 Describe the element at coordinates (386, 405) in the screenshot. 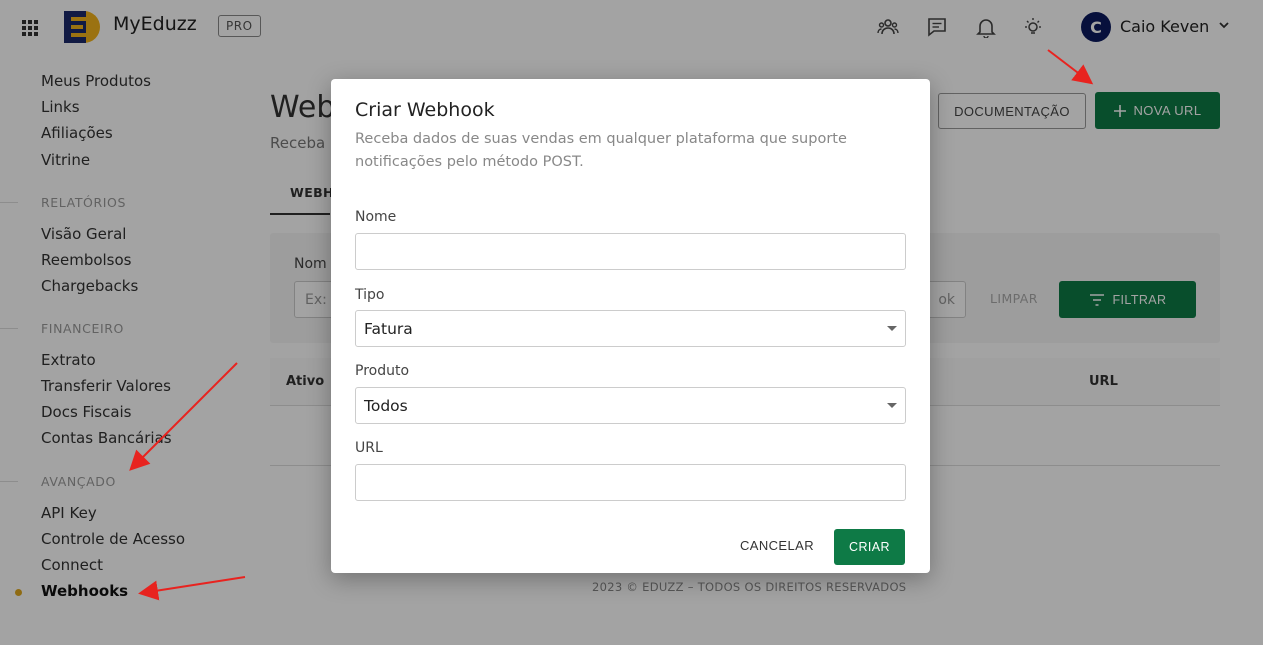

I see `produto-value: Todos` at that location.